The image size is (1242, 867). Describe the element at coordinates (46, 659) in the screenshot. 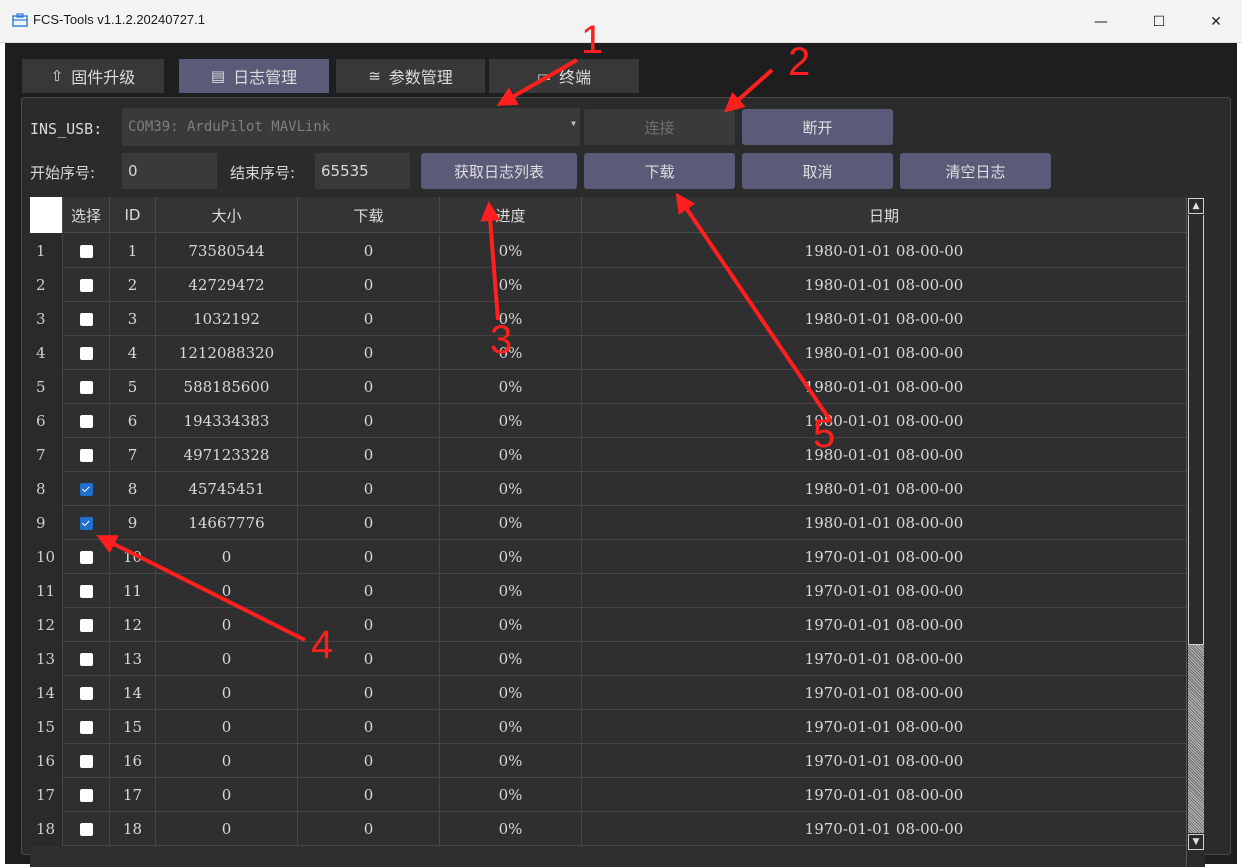

I see `row-number: 13` at that location.